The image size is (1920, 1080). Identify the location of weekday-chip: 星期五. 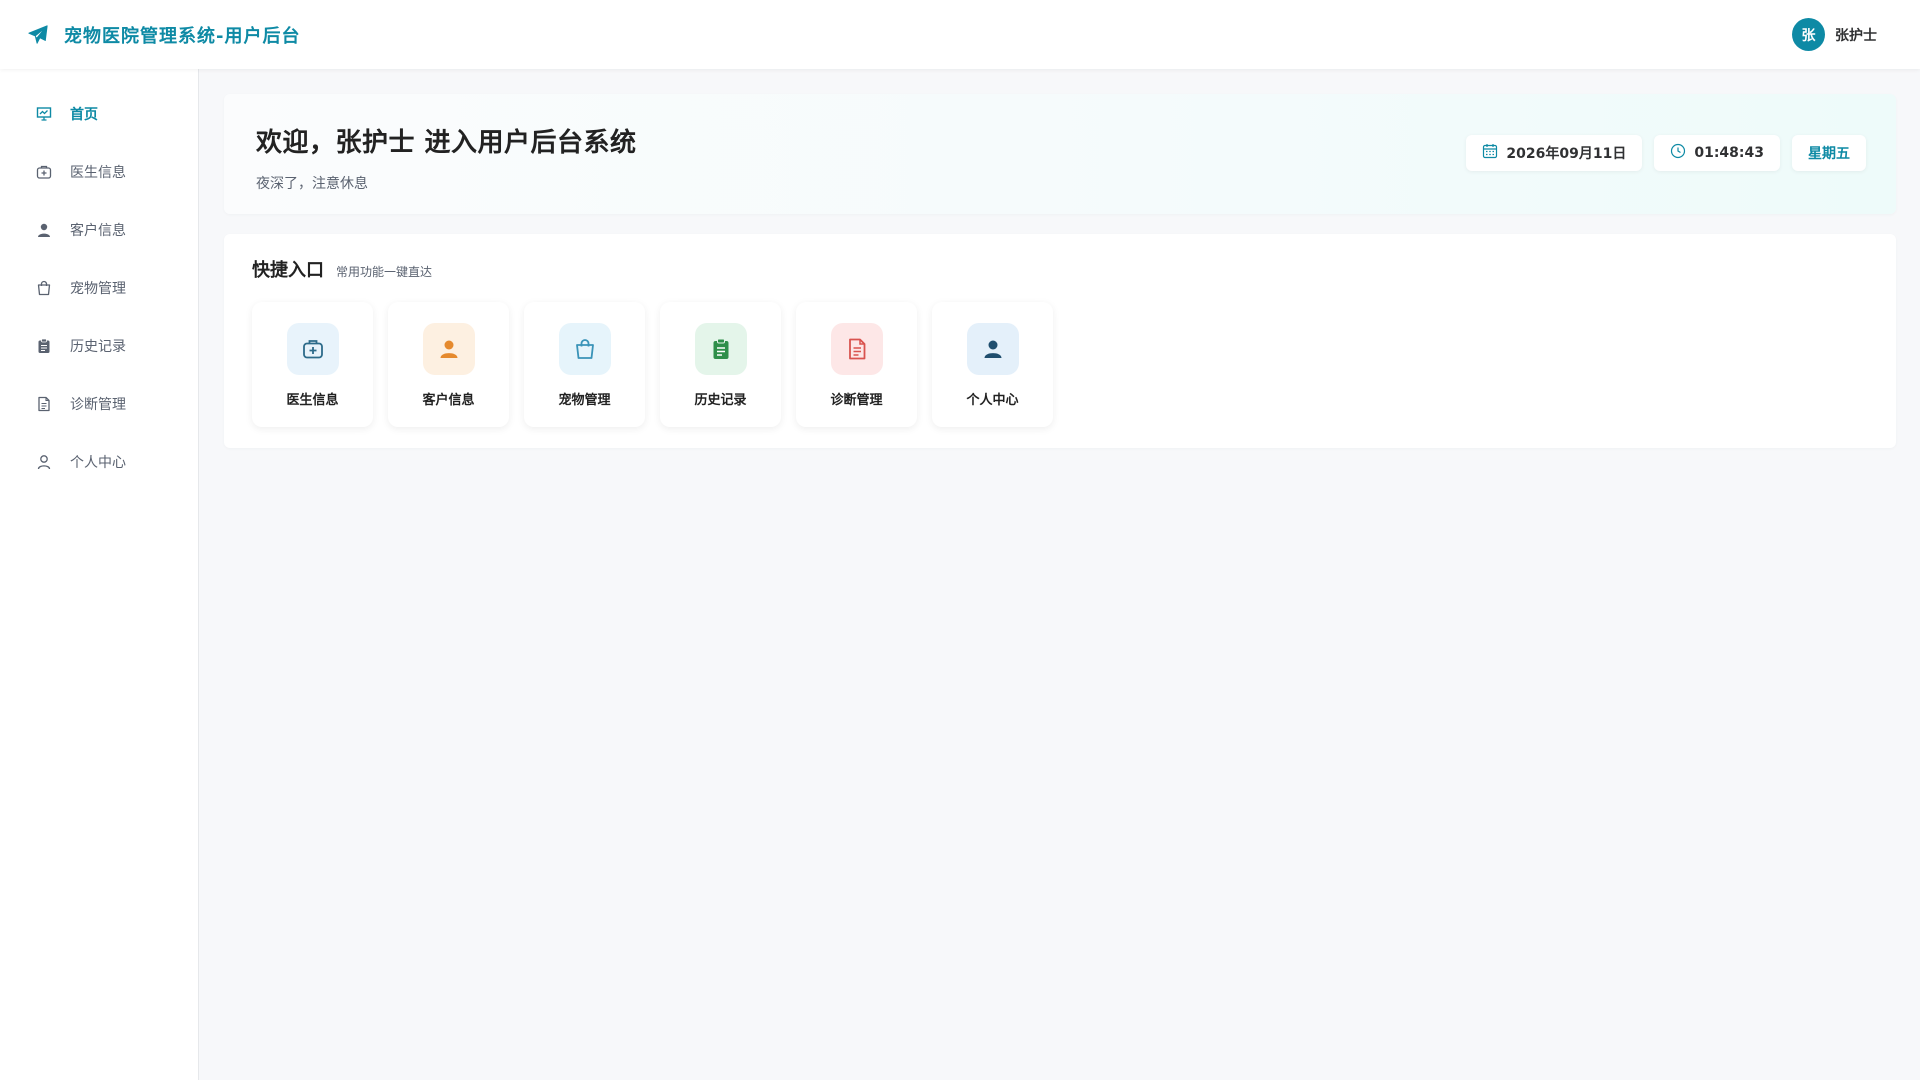
(1829, 153).